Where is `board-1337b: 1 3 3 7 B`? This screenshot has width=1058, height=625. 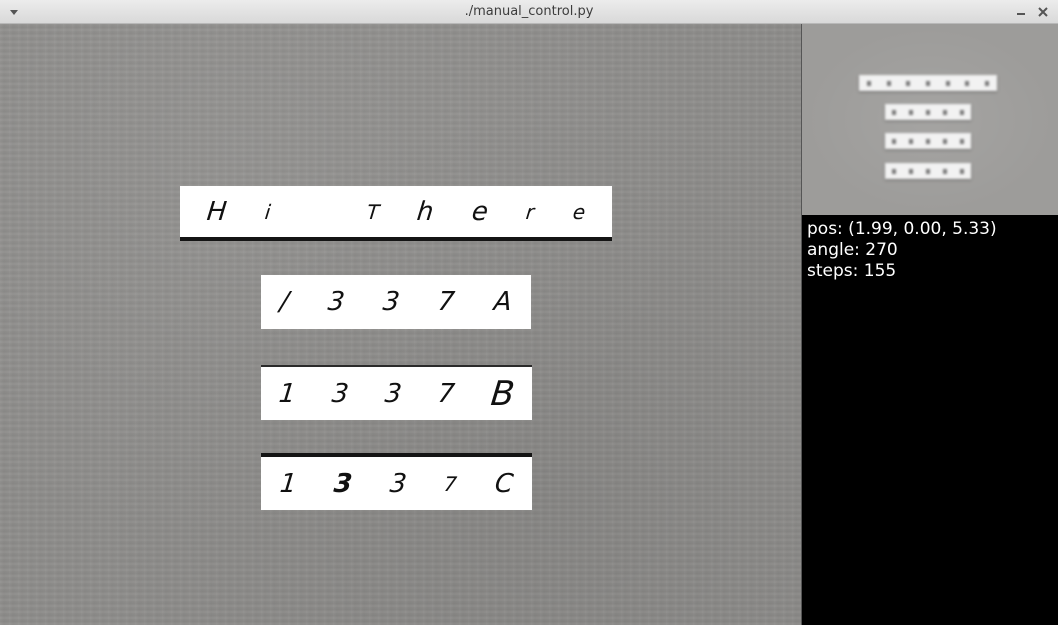
board-1337b: 1 3 3 7 B is located at coordinates (396, 392).